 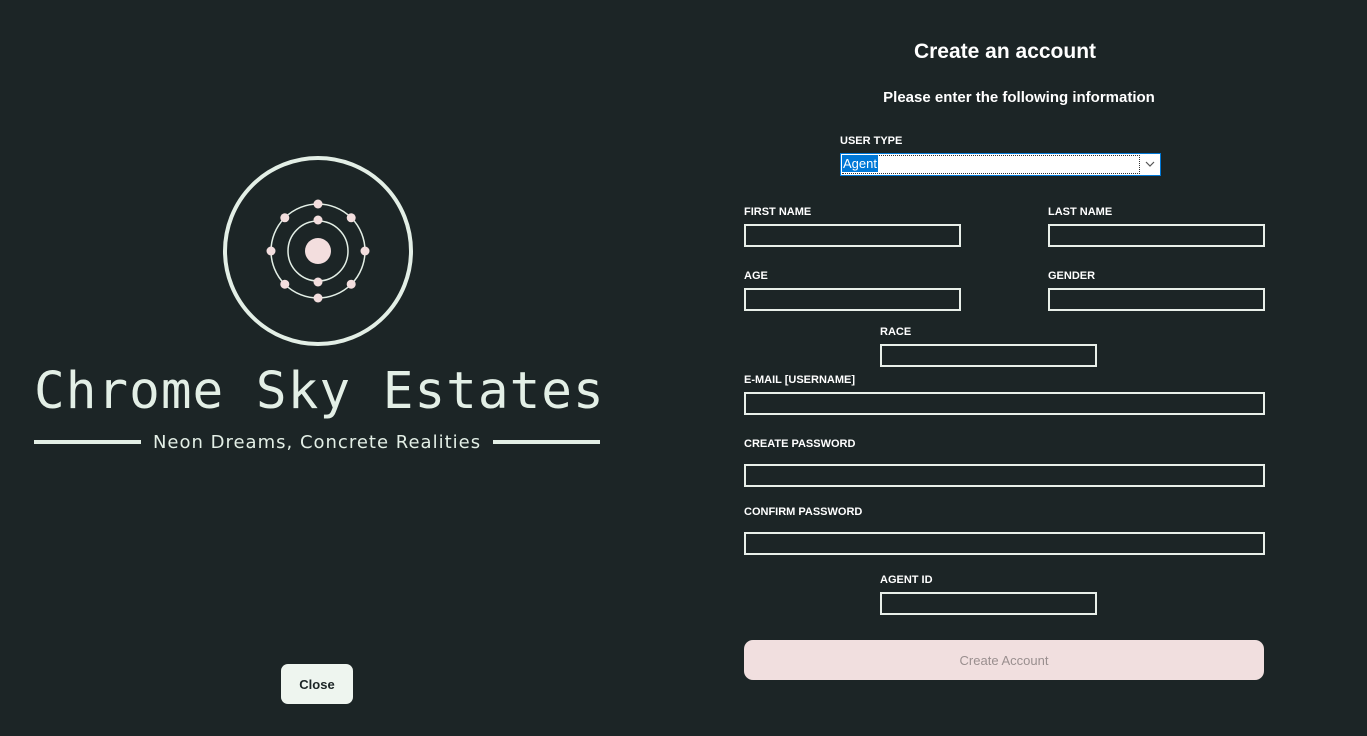 What do you see at coordinates (547, 442) in the screenshot?
I see `tagline-divider-right` at bounding box center [547, 442].